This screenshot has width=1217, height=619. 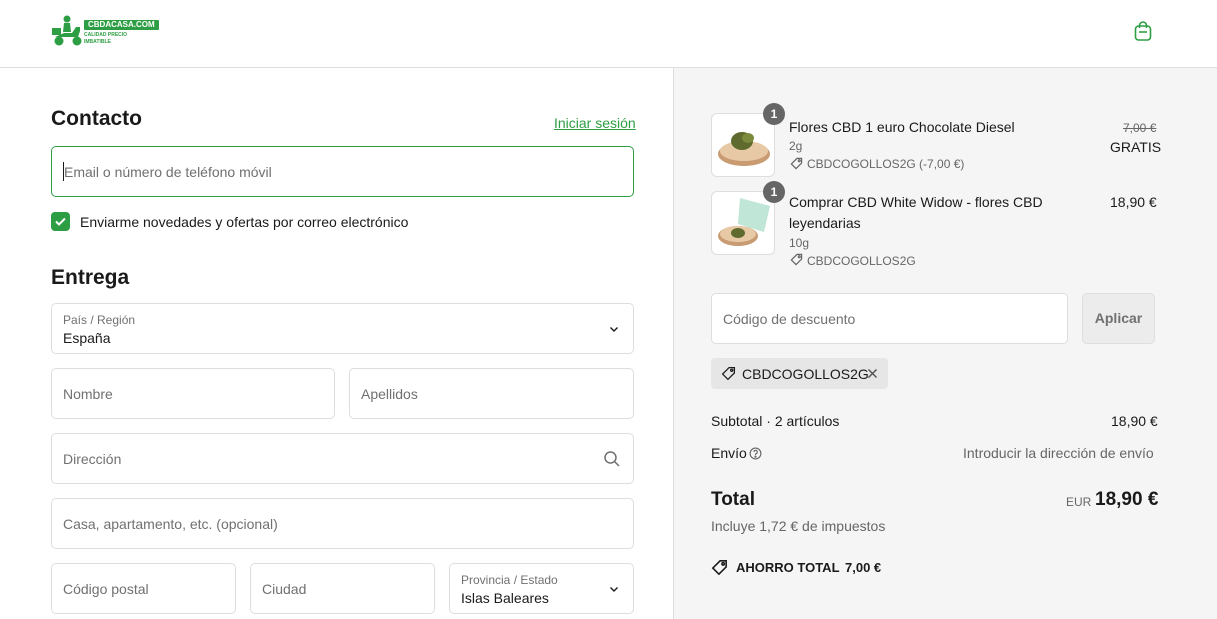 I want to click on contact-heading: Contacto, so click(x=96, y=118).